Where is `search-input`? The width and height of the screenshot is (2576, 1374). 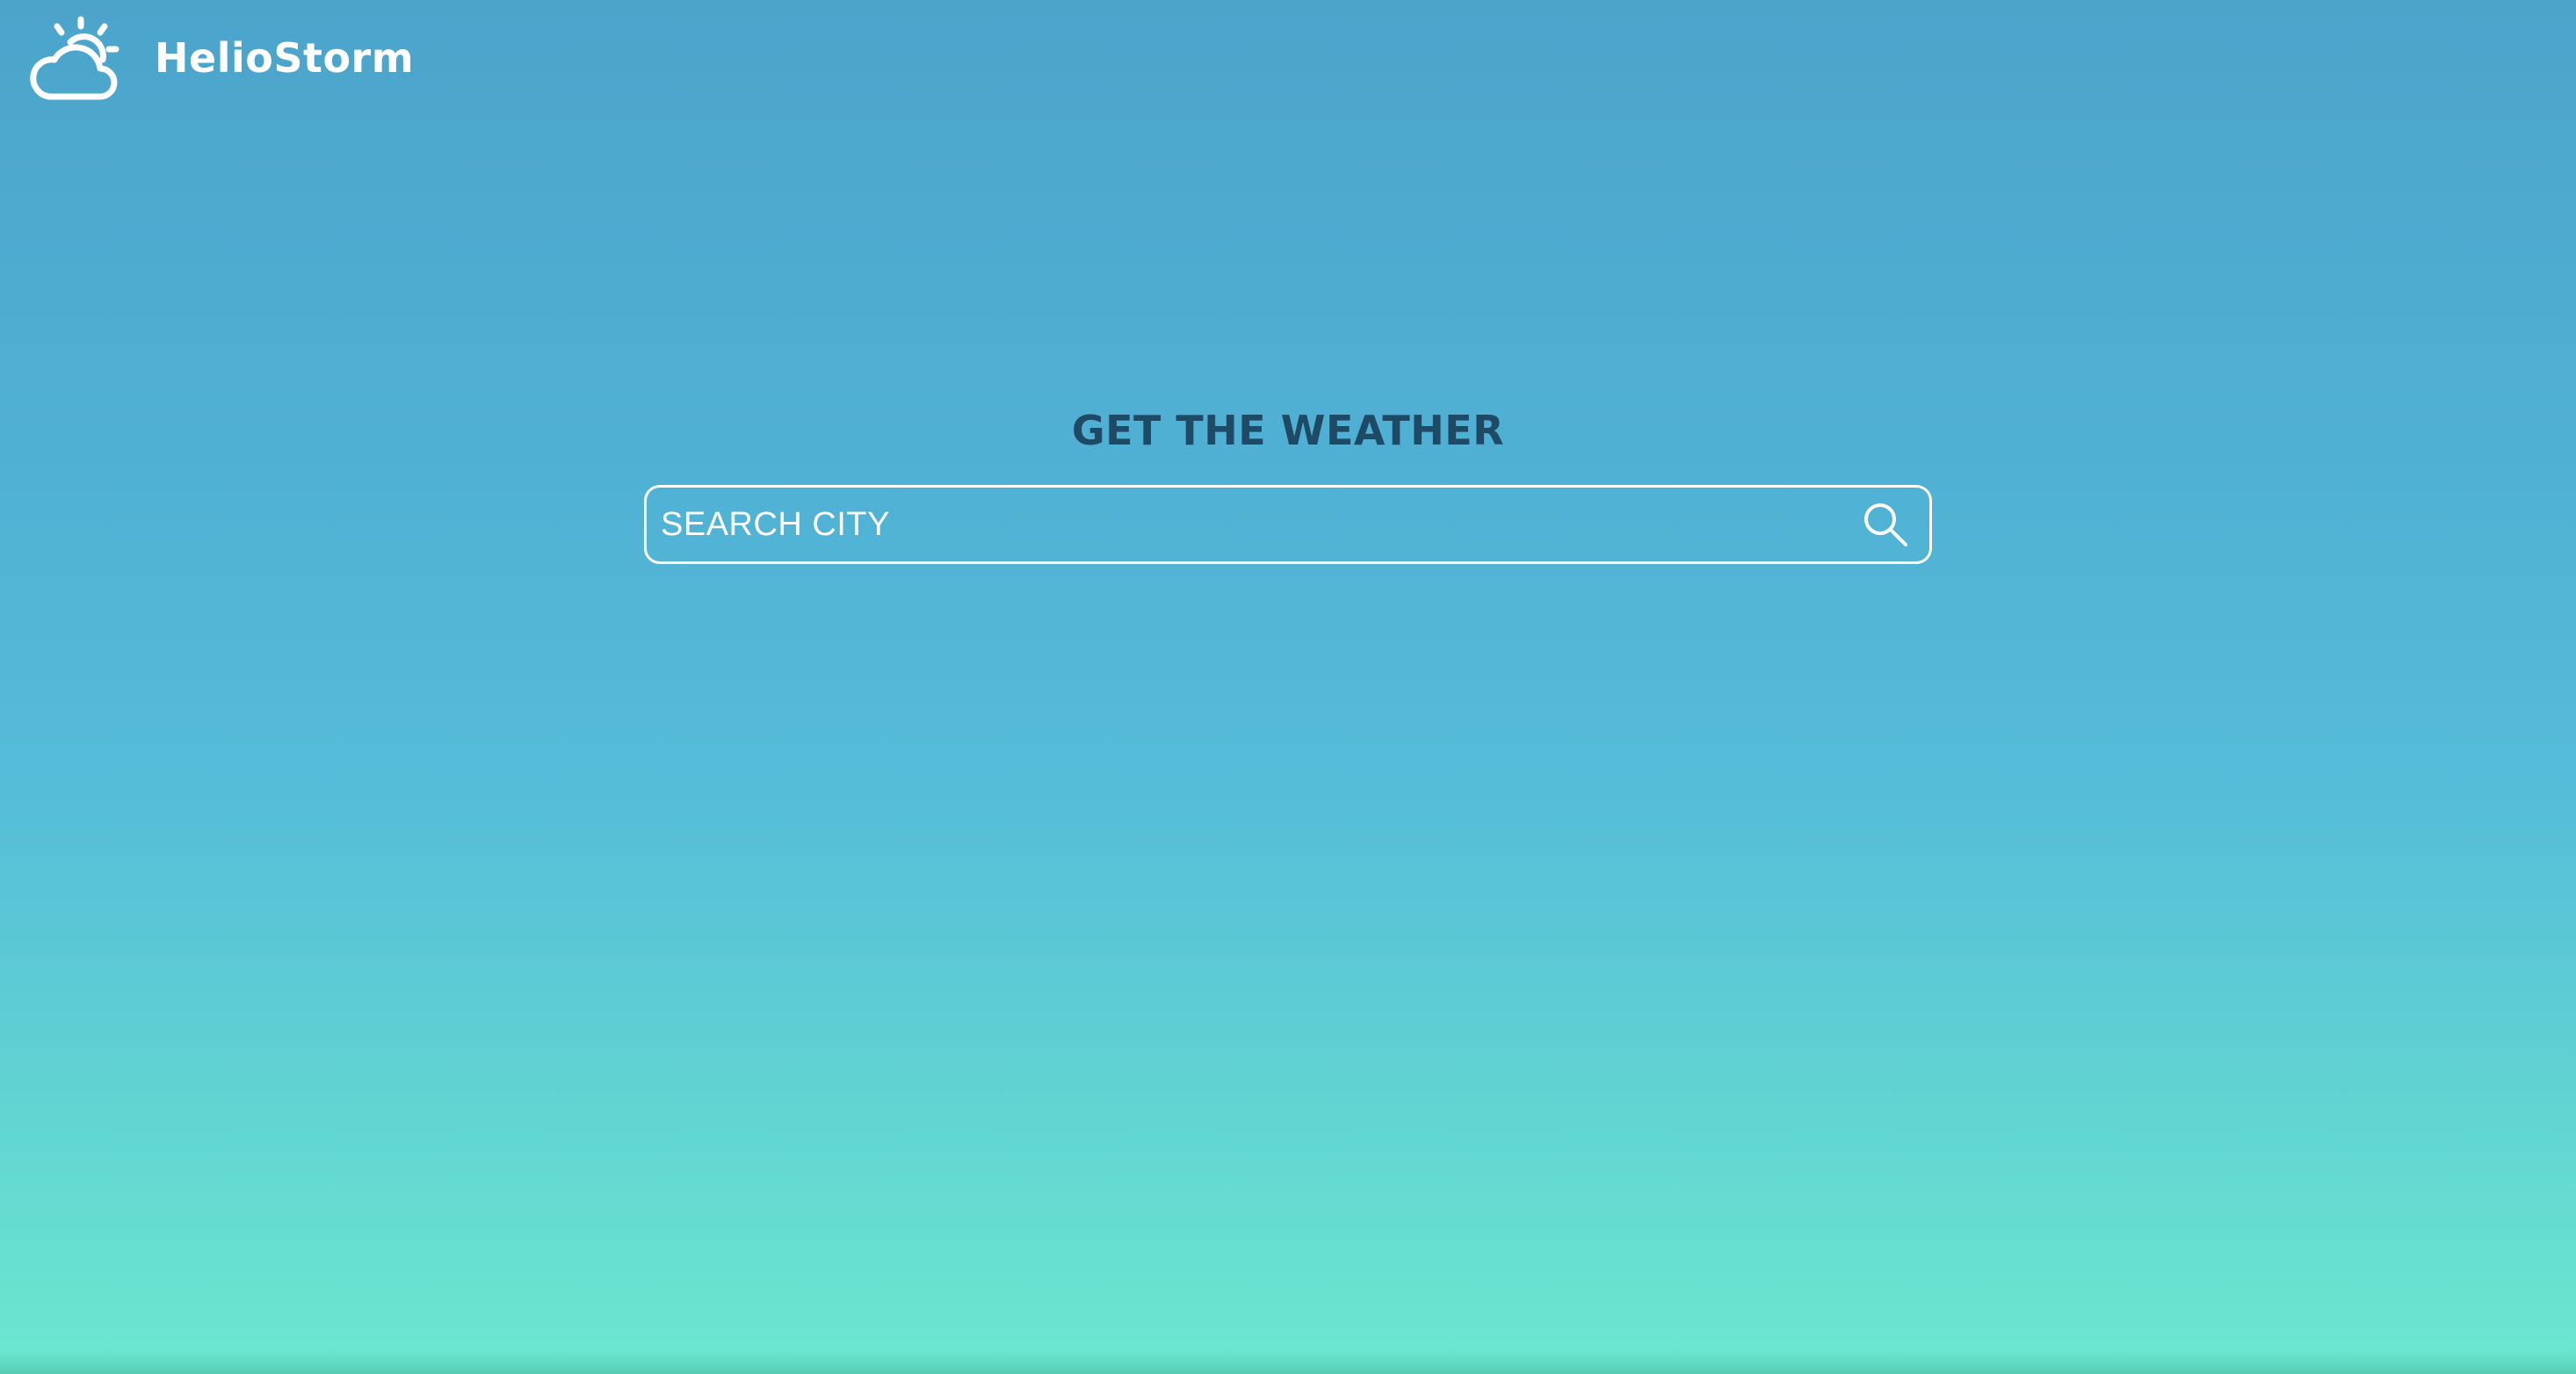
search-input is located at coordinates (1260, 524).